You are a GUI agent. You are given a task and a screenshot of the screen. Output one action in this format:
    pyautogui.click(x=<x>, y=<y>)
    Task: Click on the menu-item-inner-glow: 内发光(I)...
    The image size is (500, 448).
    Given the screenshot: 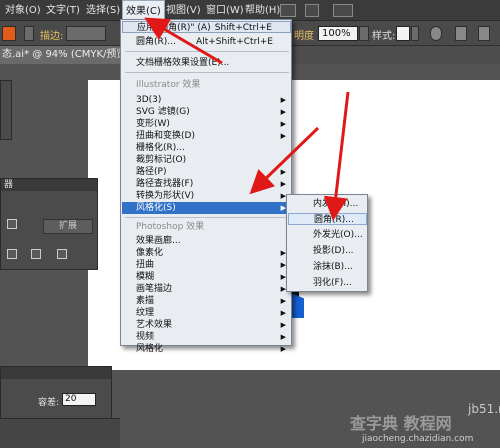 What is the action you would take?
    pyautogui.click(x=327, y=204)
    